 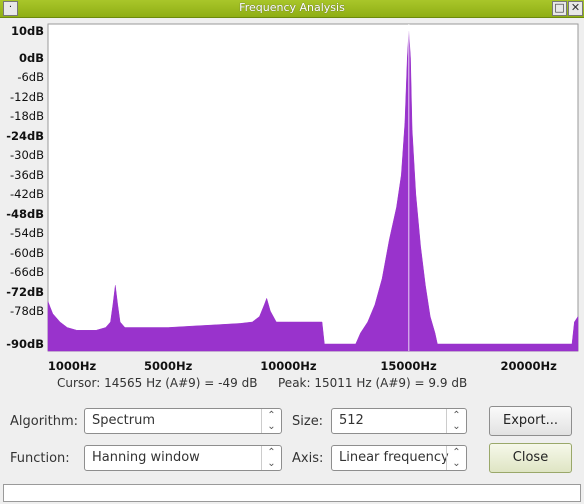 What do you see at coordinates (27, 97) in the screenshot?
I see `y-tick-label: -12dB` at bounding box center [27, 97].